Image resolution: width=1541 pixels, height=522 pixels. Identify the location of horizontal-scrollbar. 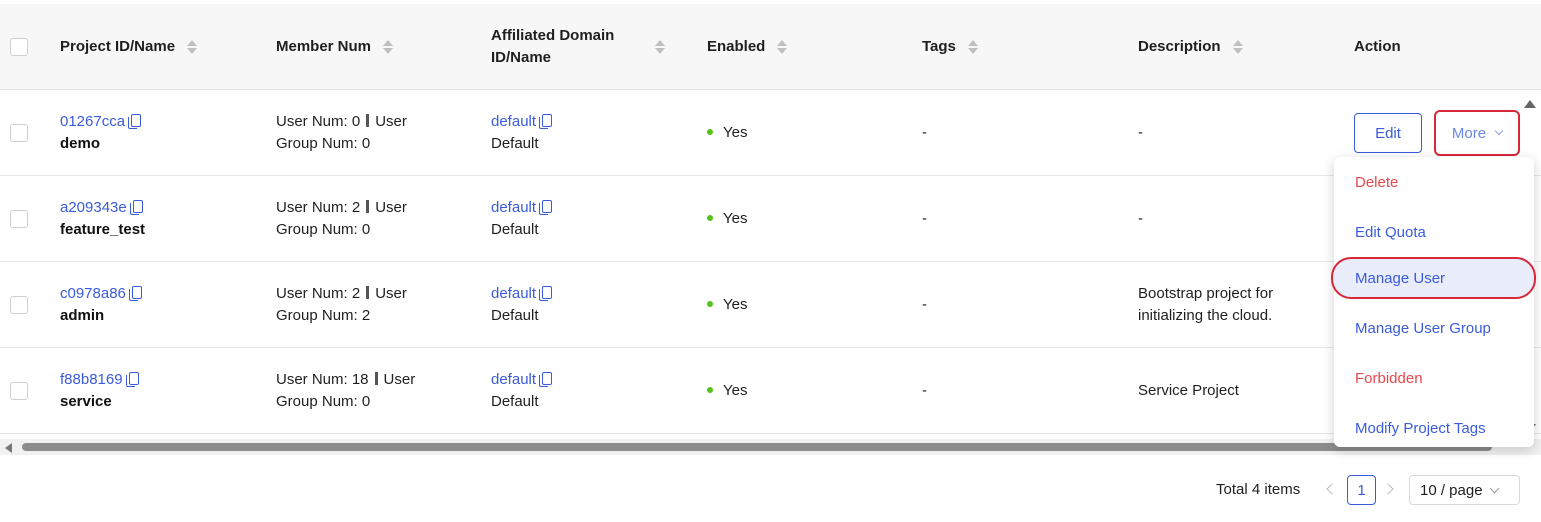
(770, 447).